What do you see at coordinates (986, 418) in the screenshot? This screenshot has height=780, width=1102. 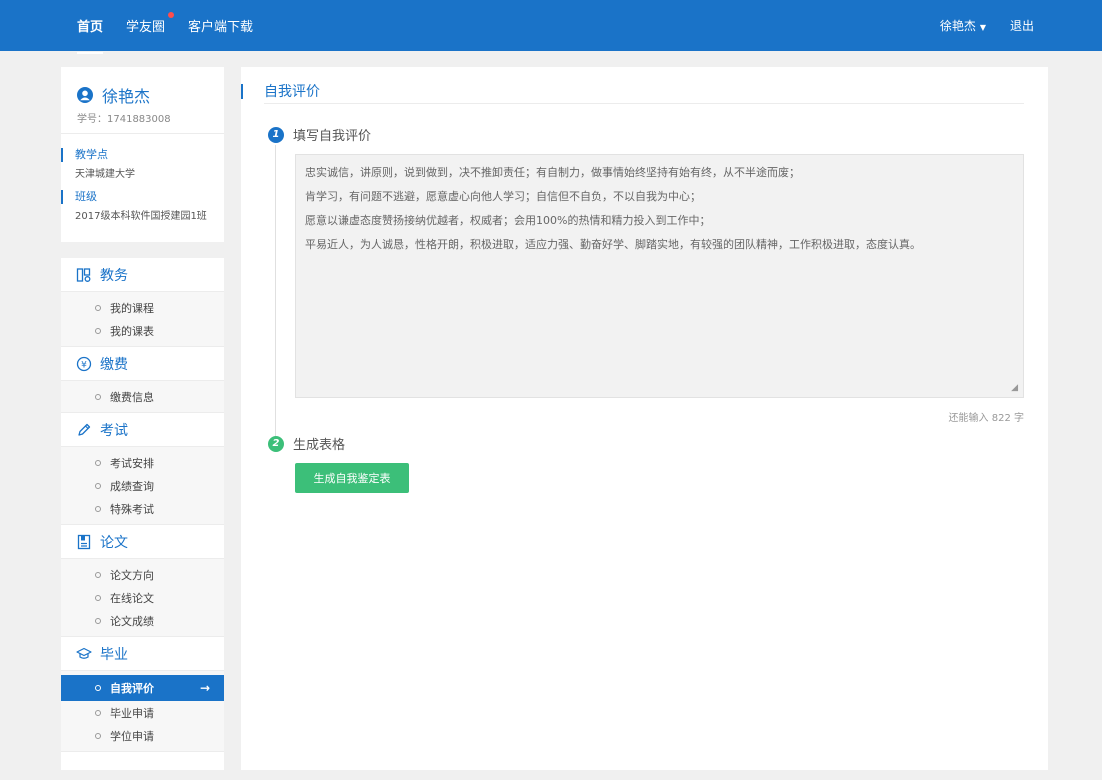 I see `char-count: 还能输入 822 字` at bounding box center [986, 418].